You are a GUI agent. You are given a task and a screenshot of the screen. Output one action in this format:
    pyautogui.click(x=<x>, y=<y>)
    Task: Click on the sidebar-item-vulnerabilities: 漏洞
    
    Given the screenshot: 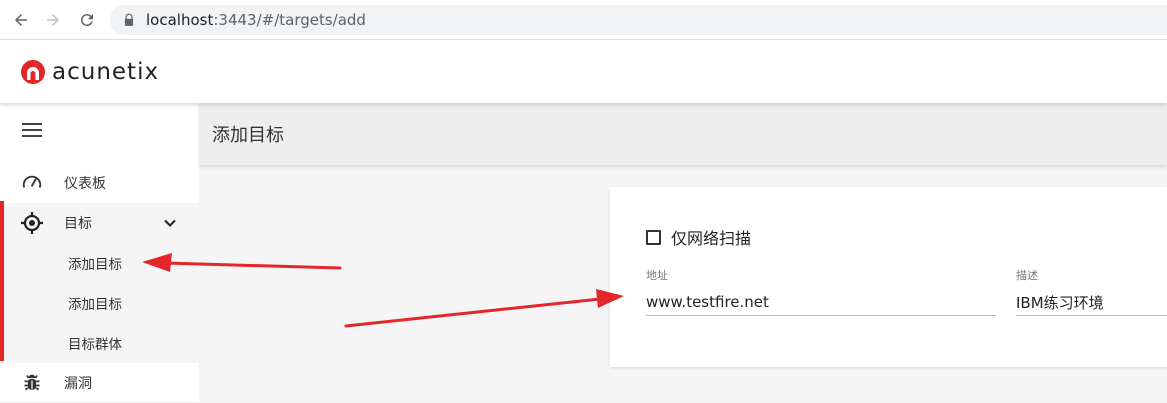 What is the action you would take?
    pyautogui.click(x=99, y=383)
    